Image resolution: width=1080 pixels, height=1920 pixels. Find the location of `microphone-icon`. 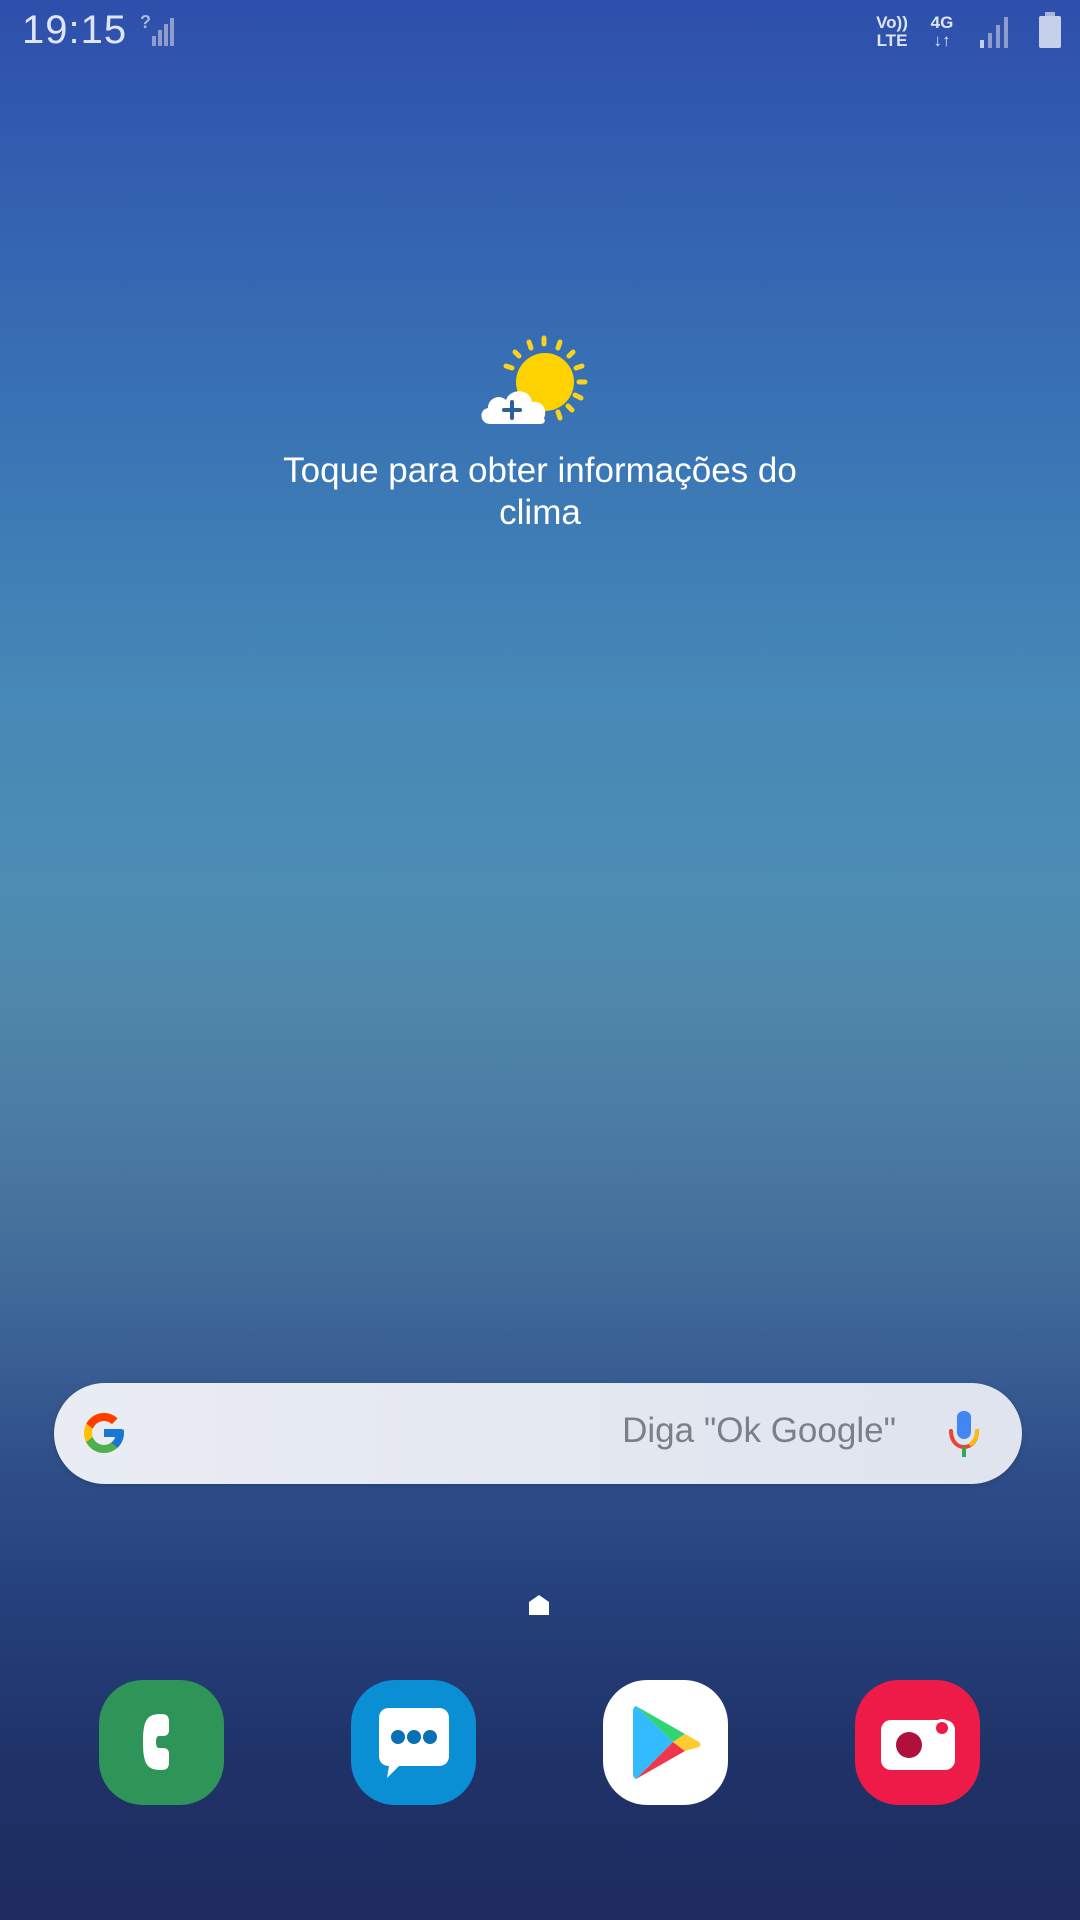

microphone-icon is located at coordinates (964, 1434).